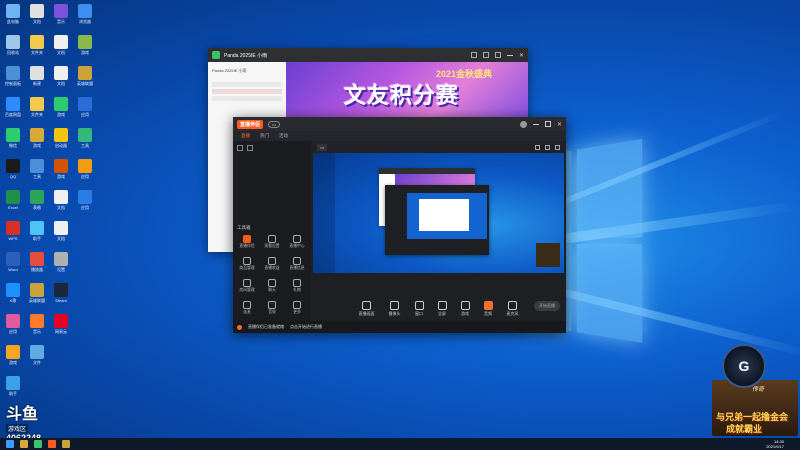 Image resolution: width=800 pixels, height=450 pixels. Describe the element at coordinates (13, 169) in the screenshot. I see `desktop-icon: QQ` at that location.